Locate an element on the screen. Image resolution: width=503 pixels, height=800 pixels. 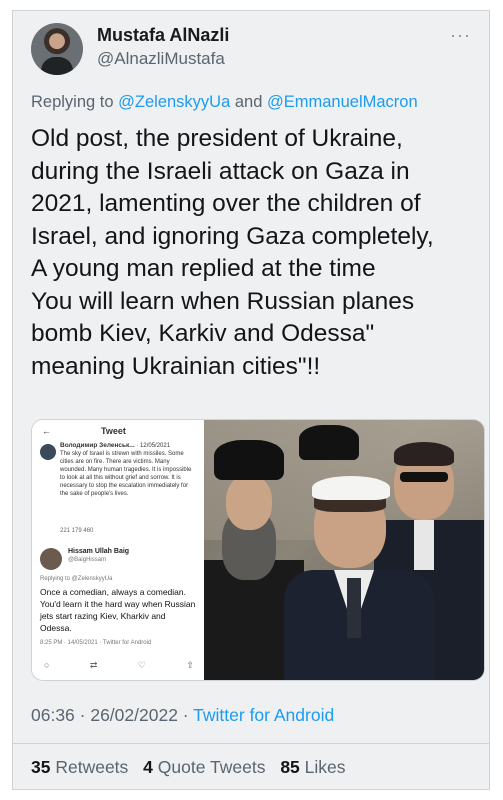
retweet-icon: ⇄ is located at coordinates (93, 665).